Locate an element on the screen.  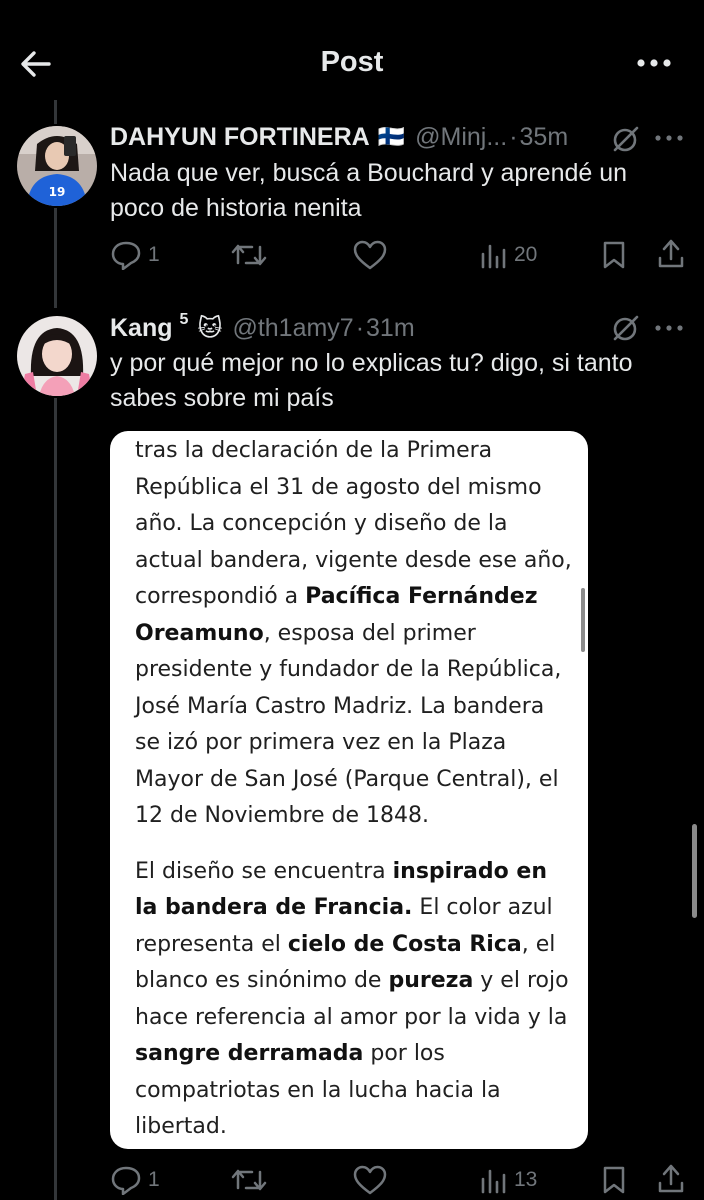
display-name: Kang is located at coordinates (141, 328).